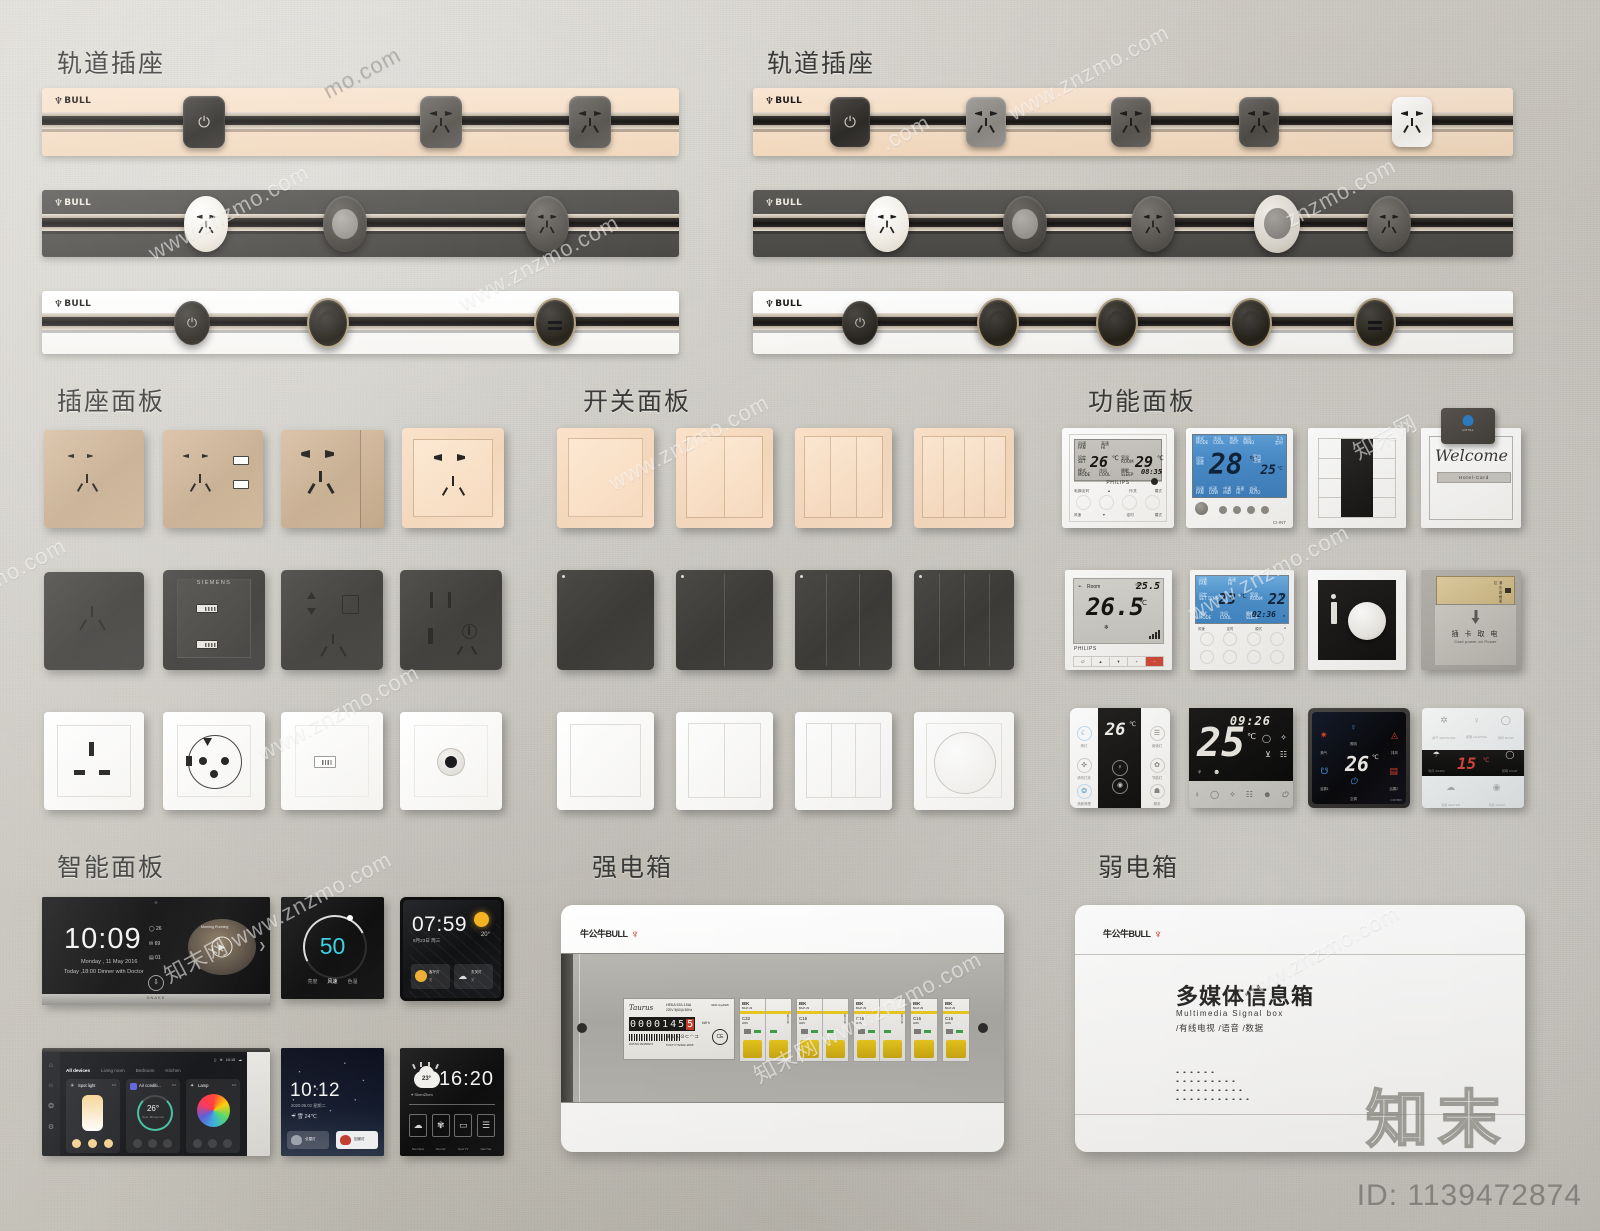 This screenshot has width=1600, height=1231. What do you see at coordinates (1083, 661) in the screenshot?
I see `power-icon: ⏻` at bounding box center [1083, 661].